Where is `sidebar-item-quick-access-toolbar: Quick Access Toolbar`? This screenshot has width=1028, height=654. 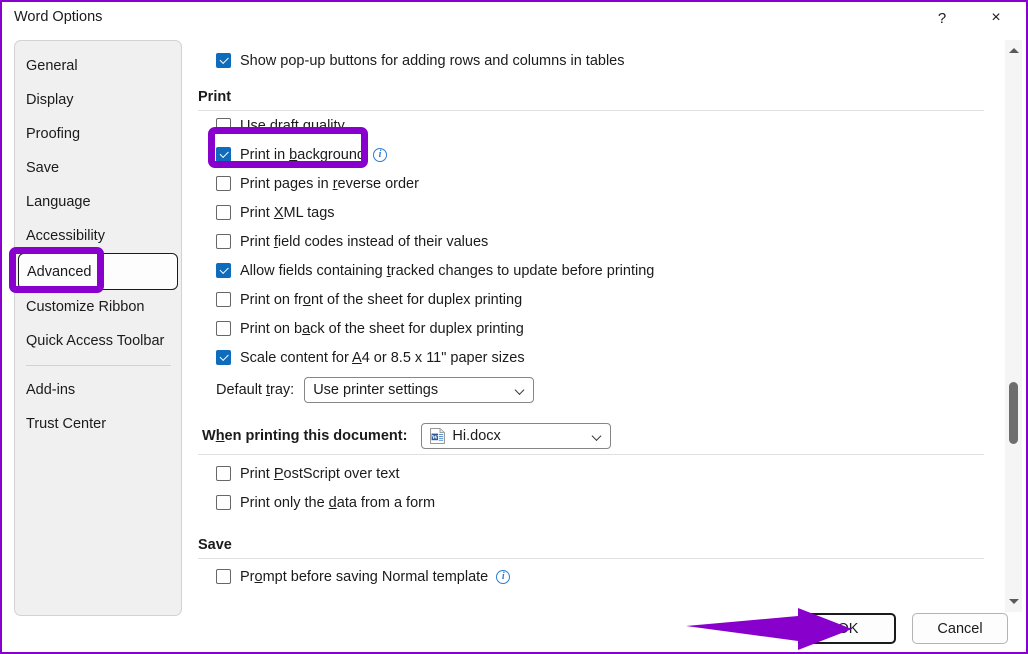 sidebar-item-quick-access-toolbar: Quick Access Toolbar is located at coordinates (98, 341).